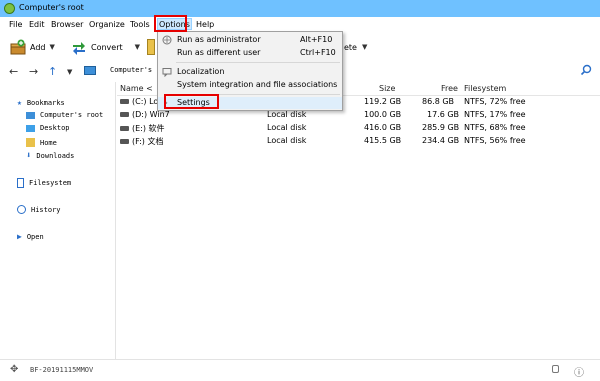 The height and width of the screenshot is (381, 600). What do you see at coordinates (13, 71) in the screenshot?
I see `back-arrow-icon: ←` at bounding box center [13, 71].